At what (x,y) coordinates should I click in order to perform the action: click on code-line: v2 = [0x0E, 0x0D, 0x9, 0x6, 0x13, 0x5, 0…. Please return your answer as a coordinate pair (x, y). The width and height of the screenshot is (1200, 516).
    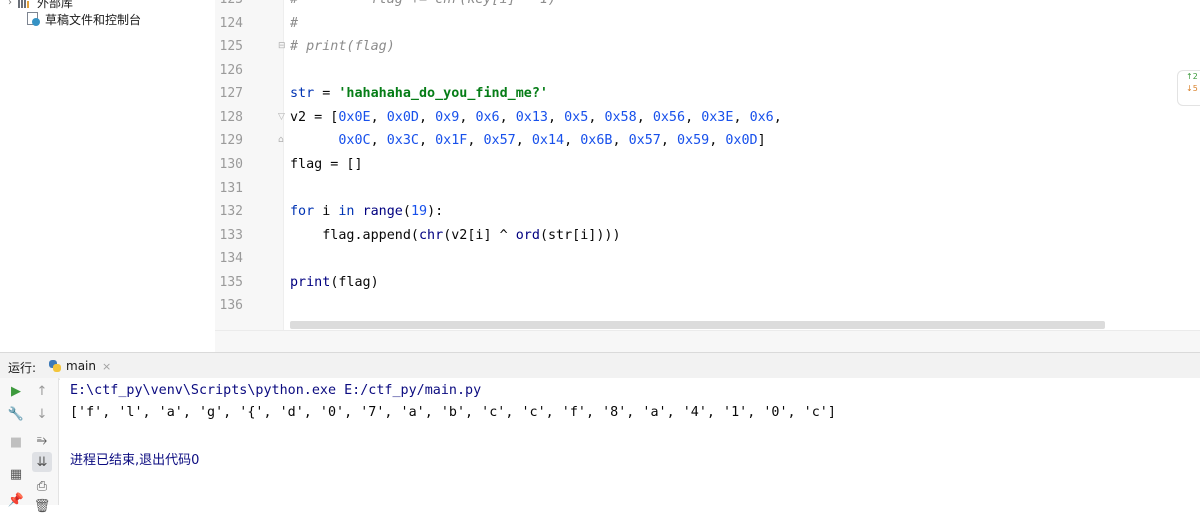
    Looking at the image, I should click on (536, 117).